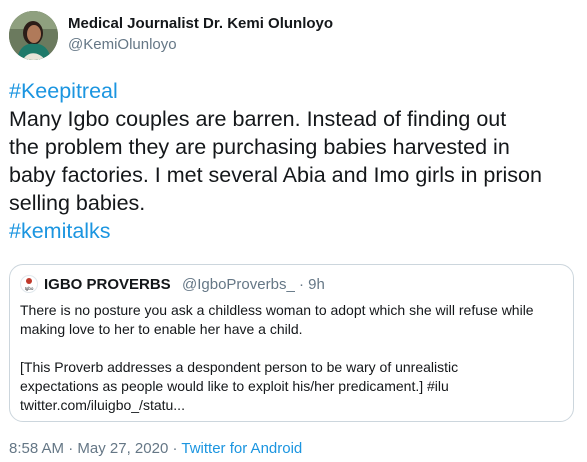 Image resolution: width=587 pixels, height=462 pixels. I want to click on tweet-time: 8:58 AM, so click(36, 448).